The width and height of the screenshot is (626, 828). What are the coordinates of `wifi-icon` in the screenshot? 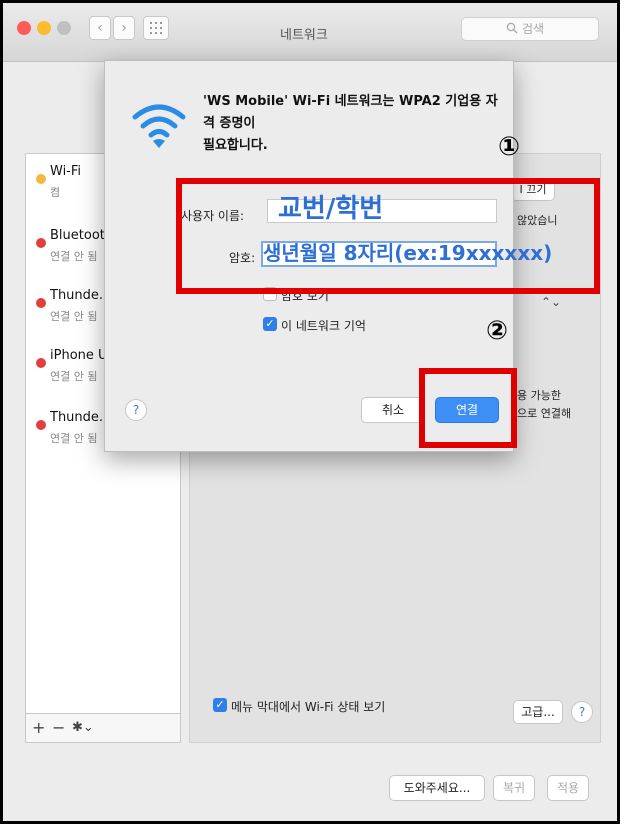 It's located at (159, 126).